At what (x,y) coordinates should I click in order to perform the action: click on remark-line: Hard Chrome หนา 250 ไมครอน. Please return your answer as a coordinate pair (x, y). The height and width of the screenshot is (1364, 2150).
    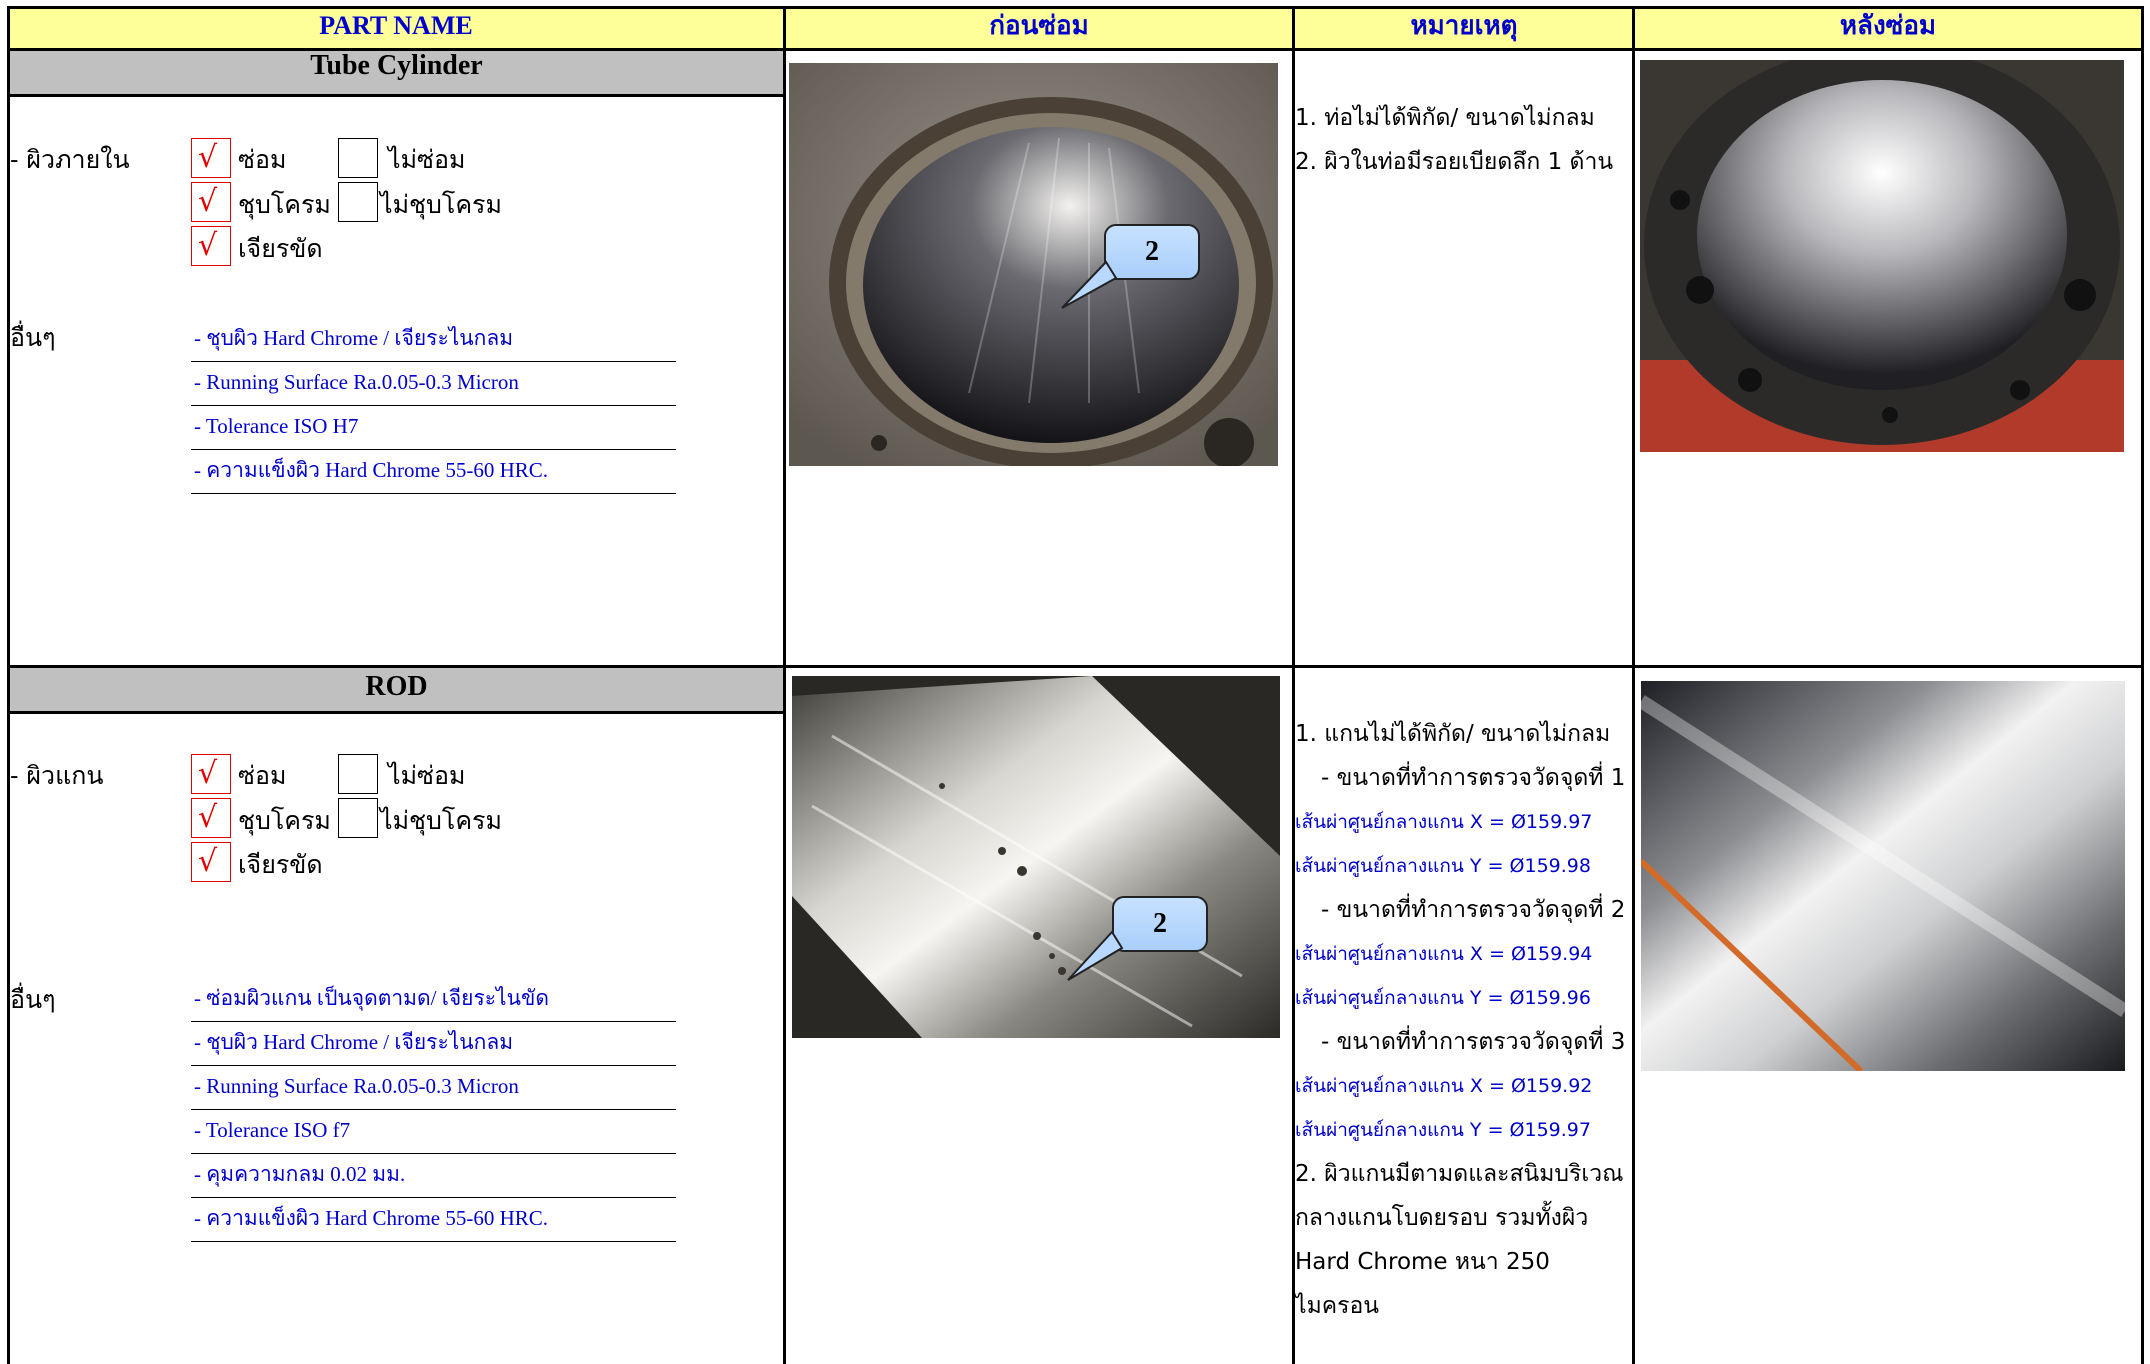
    Looking at the image, I should click on (1422, 1284).